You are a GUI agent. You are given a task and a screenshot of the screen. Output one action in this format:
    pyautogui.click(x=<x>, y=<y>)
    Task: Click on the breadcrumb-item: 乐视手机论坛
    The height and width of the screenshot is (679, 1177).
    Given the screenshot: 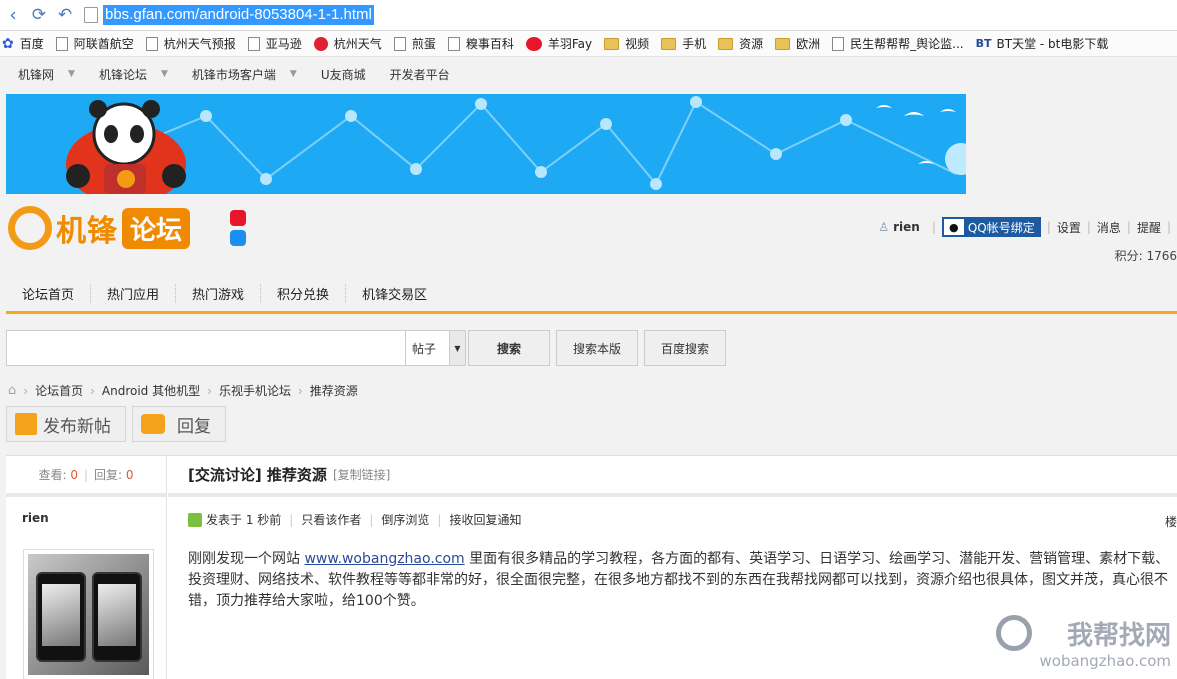 What is the action you would take?
    pyautogui.click(x=255, y=390)
    